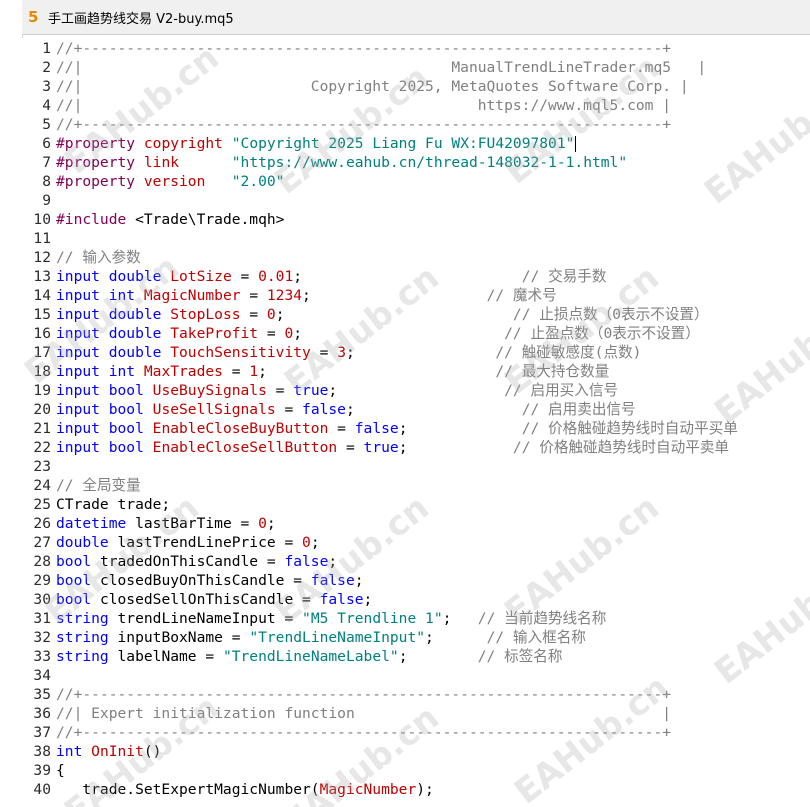 The image size is (810, 807). What do you see at coordinates (96, 219) in the screenshot?
I see `code-token: #include` at bounding box center [96, 219].